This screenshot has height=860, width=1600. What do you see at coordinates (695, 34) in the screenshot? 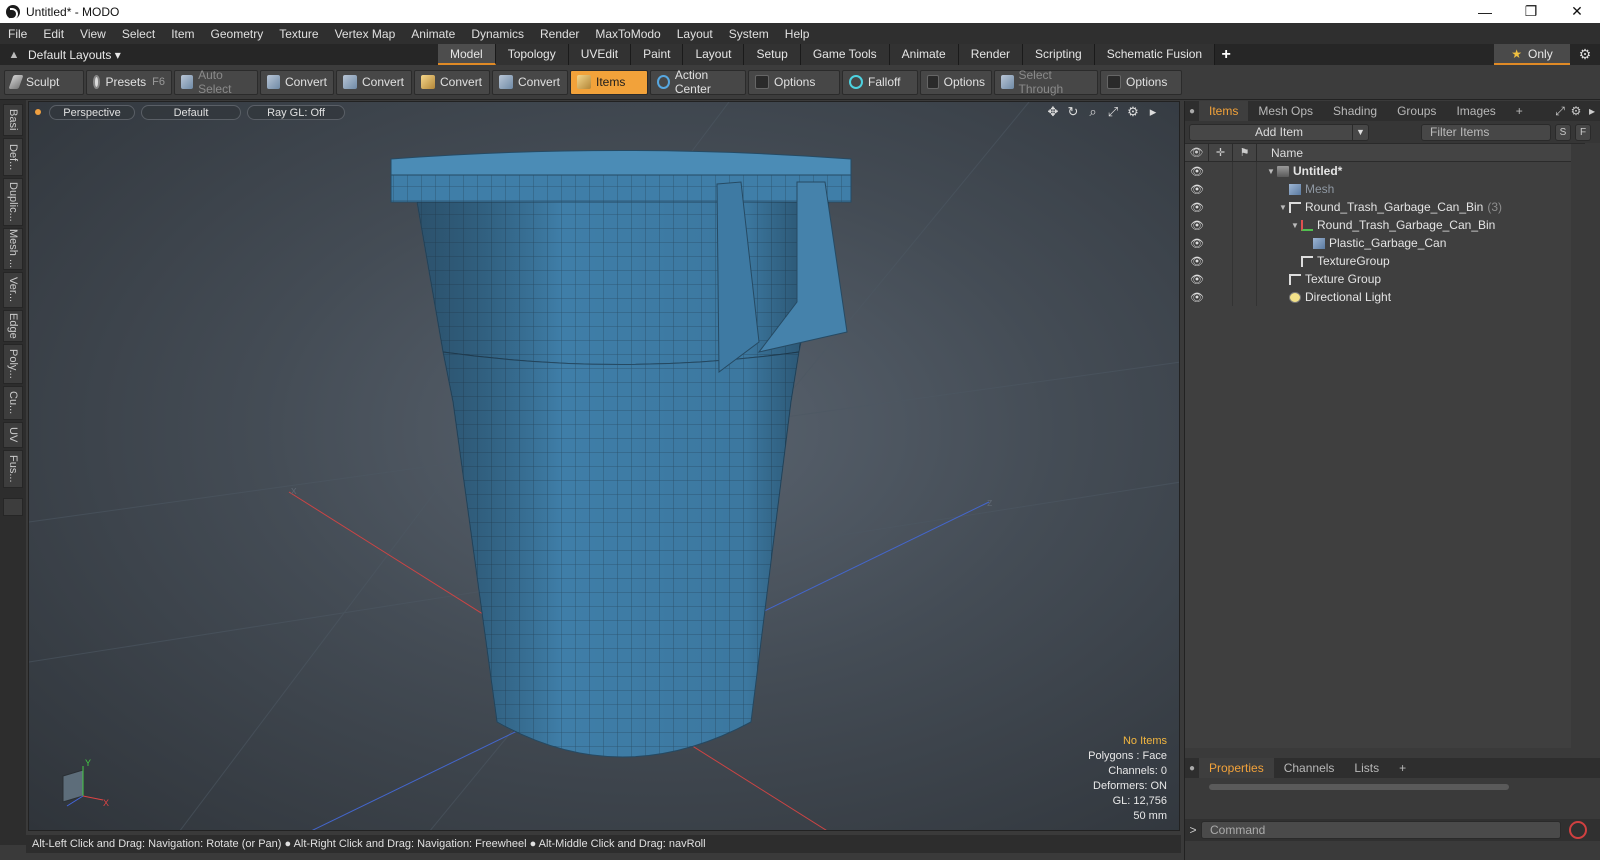
I see `menu-layout: Layout` at bounding box center [695, 34].